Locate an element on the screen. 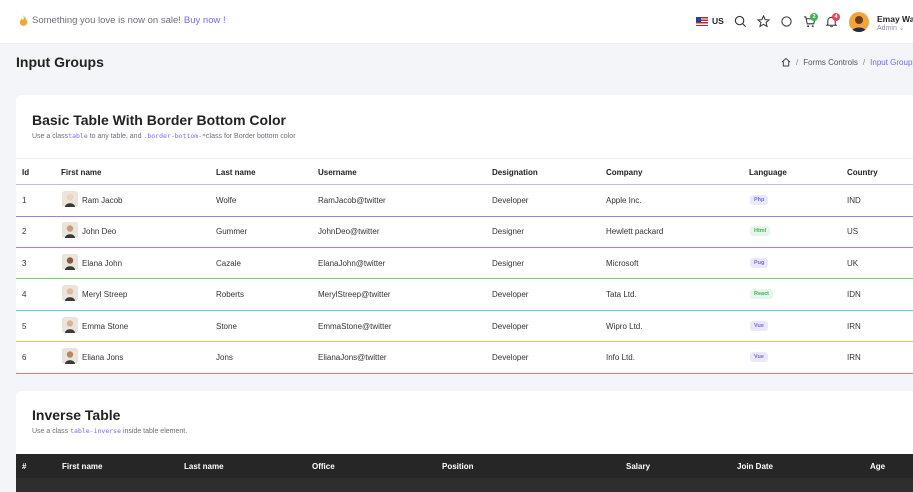  cell-username: JohnDeo@twitter is located at coordinates (349, 232).